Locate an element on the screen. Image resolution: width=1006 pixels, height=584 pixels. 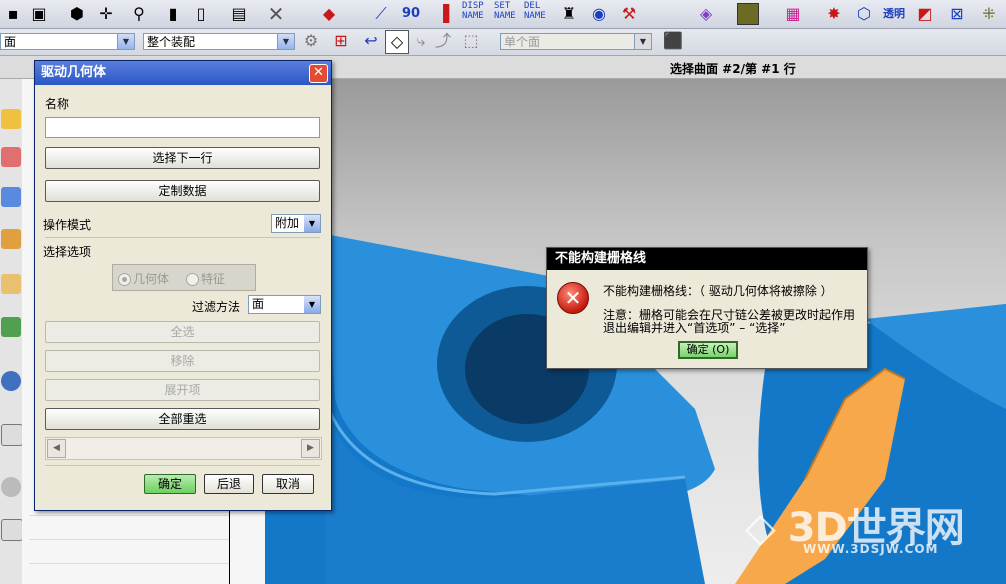
selection-toolbar: 面 ▼ 整个装配 ▼ ⚙ ⊞ ↩ ◇ ⤷ ⤴ ⬚ 单个面 ▼ ⬛ is located at coordinates (503, 42).